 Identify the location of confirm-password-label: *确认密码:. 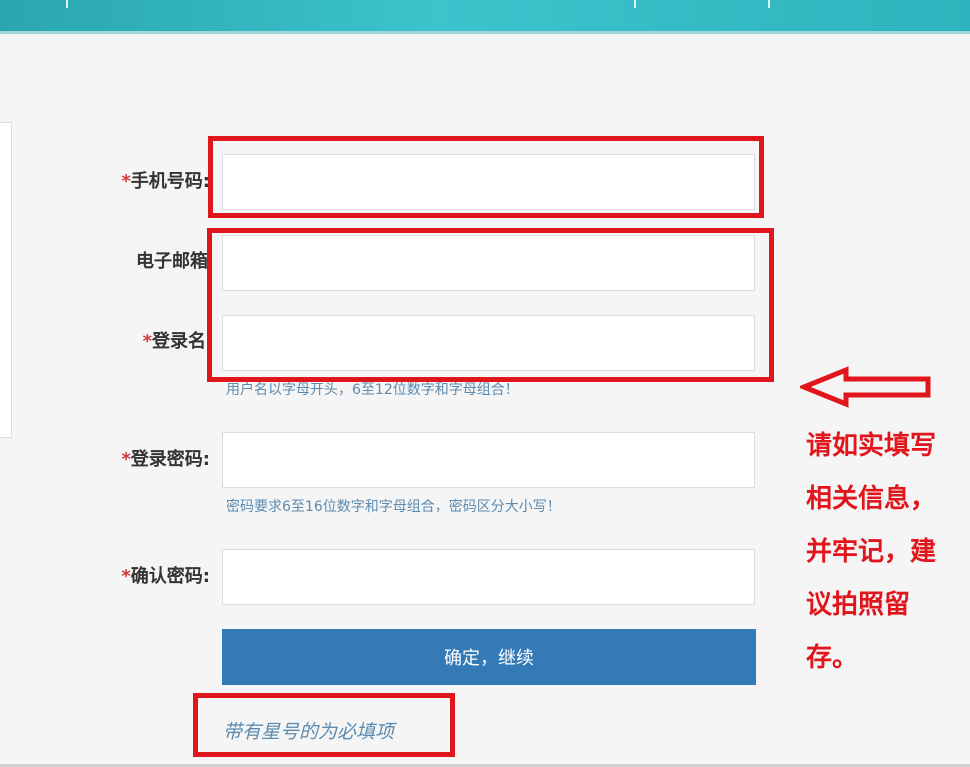
(165, 576).